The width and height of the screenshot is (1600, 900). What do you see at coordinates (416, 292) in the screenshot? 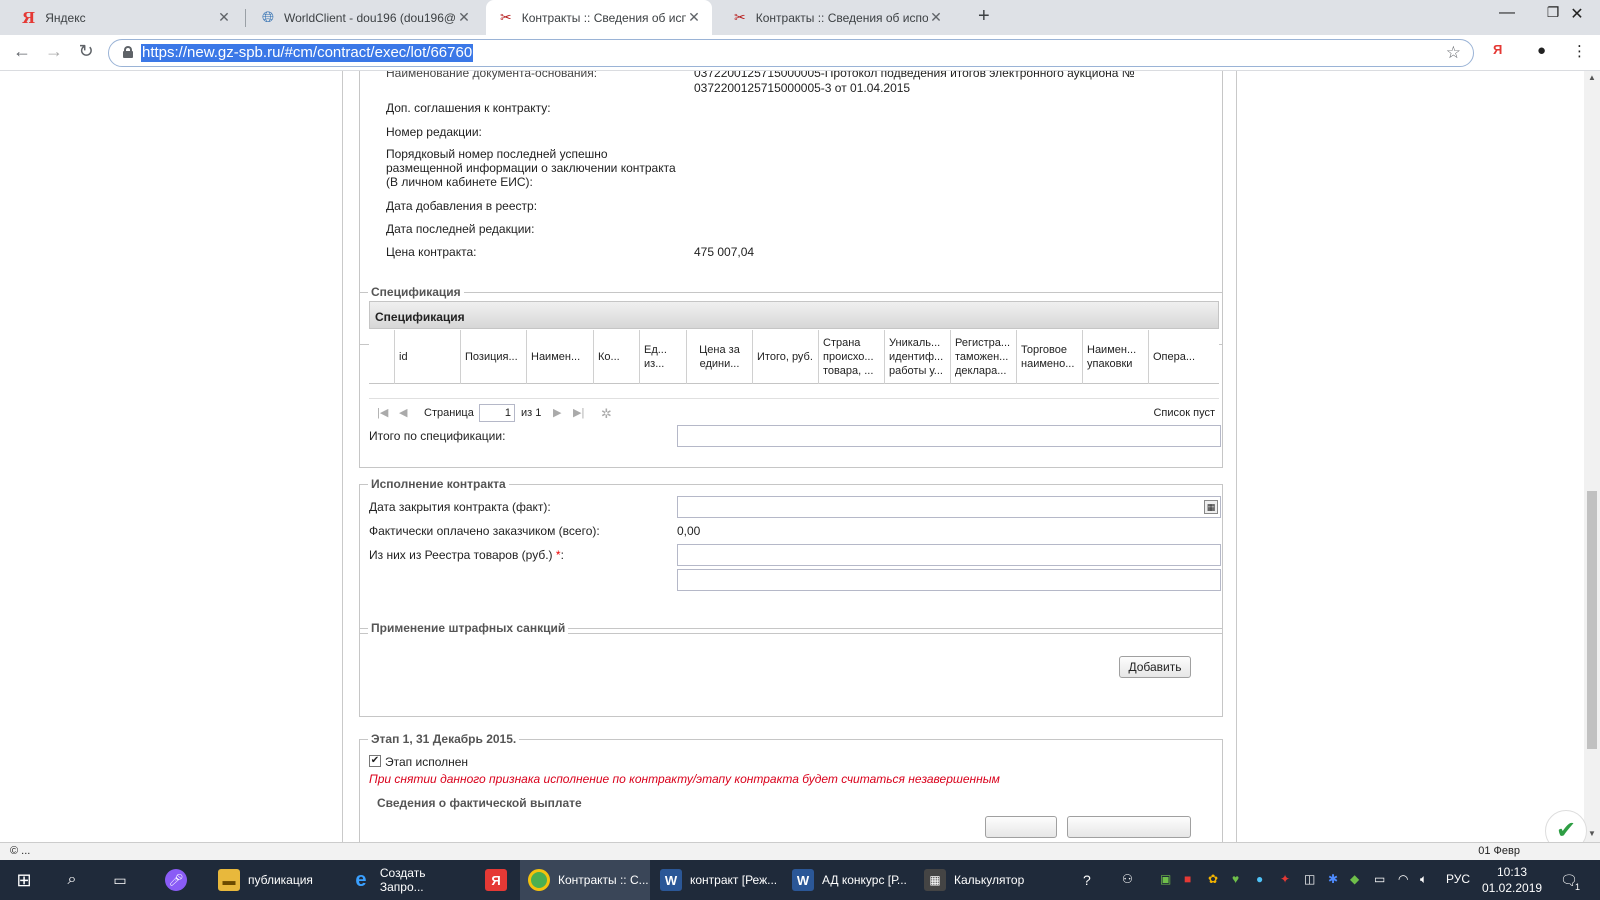
I see `spec-legend: Спецификация` at bounding box center [416, 292].